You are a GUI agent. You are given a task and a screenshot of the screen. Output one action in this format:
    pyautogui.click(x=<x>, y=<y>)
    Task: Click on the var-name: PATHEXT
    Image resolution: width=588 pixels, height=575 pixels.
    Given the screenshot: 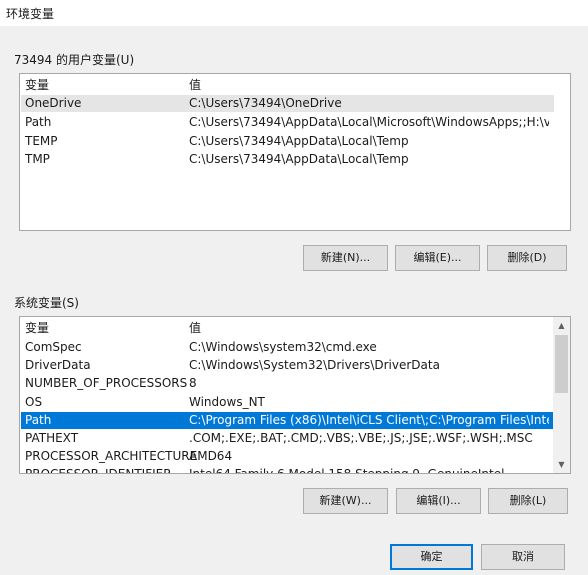 What is the action you would take?
    pyautogui.click(x=52, y=438)
    